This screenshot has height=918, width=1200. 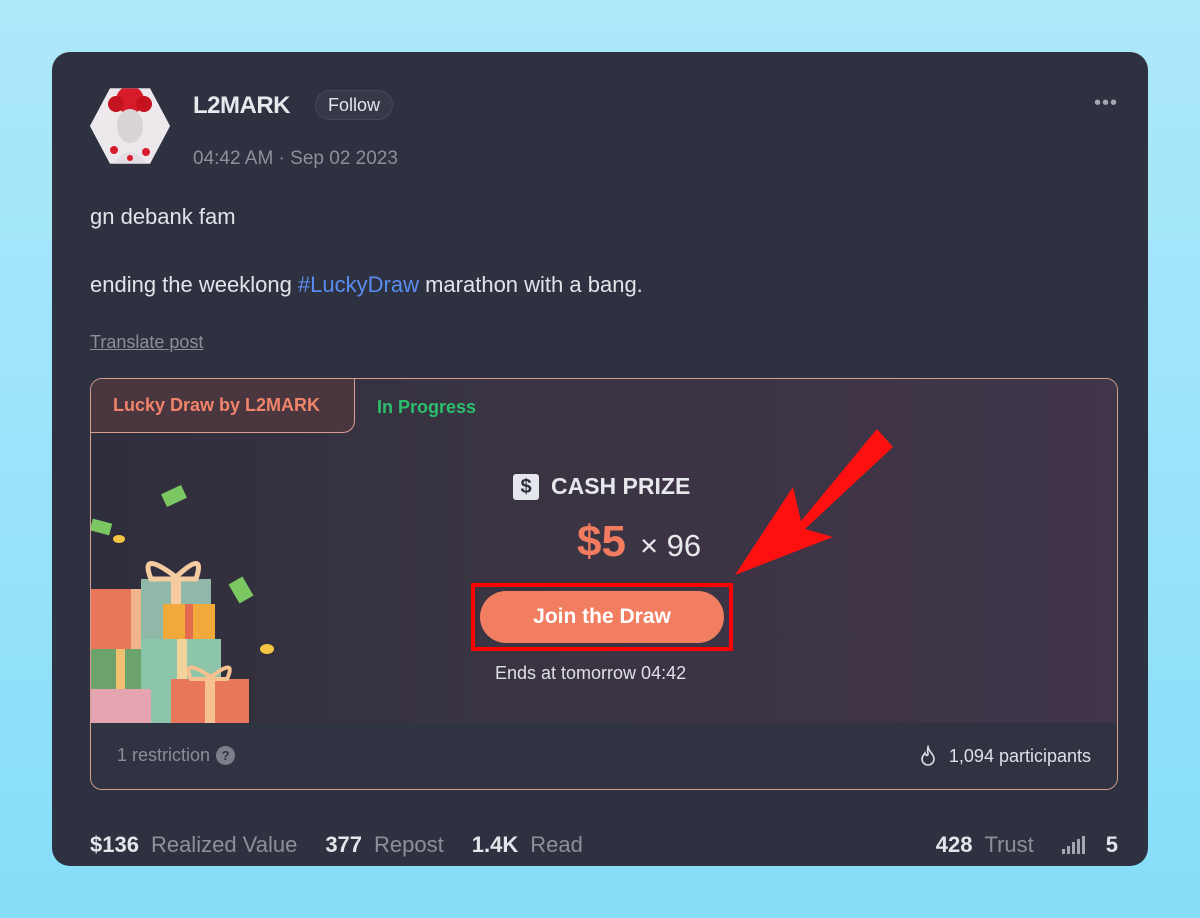 What do you see at coordinates (358, 284) in the screenshot?
I see `hashtag-link: #LuckyDraw` at bounding box center [358, 284].